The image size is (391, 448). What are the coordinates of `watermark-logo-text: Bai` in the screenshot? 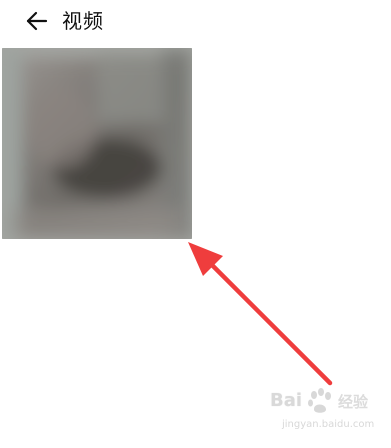 It's located at (286, 400).